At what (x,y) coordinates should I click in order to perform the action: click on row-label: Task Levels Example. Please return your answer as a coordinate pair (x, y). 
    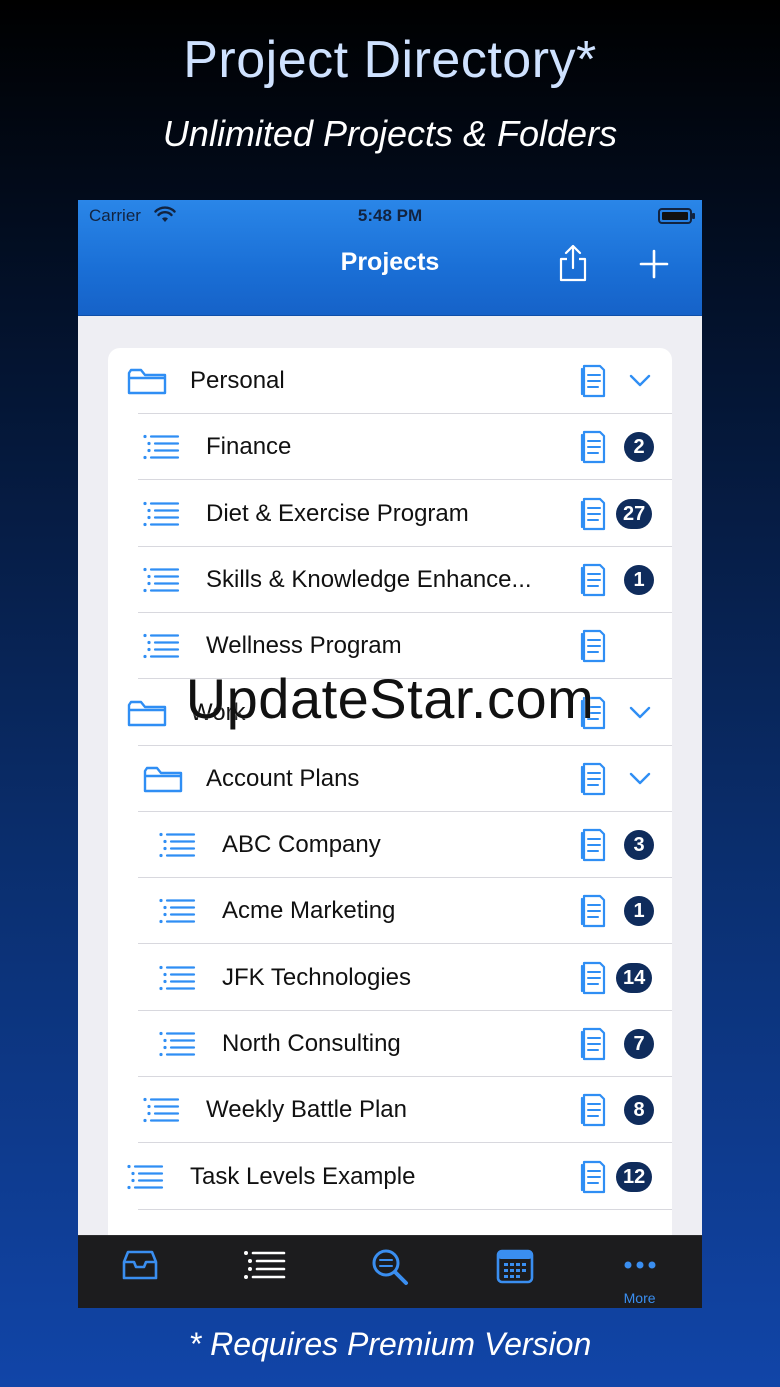
    Looking at the image, I should click on (303, 1176).